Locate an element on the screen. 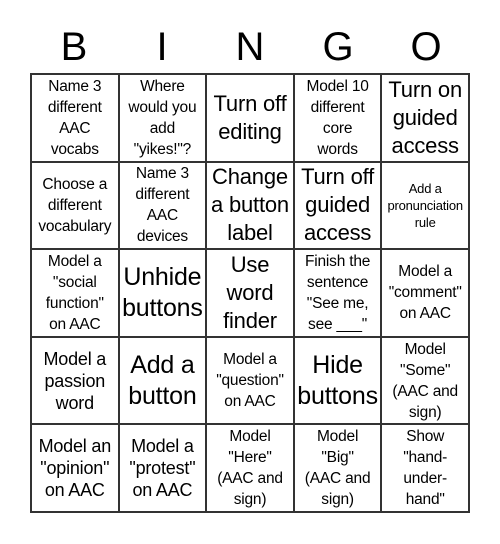 Image resolution: width=500 pixels, height=544 pixels. bingo-cell: Add a pronunciation rule is located at coordinates (425, 205).